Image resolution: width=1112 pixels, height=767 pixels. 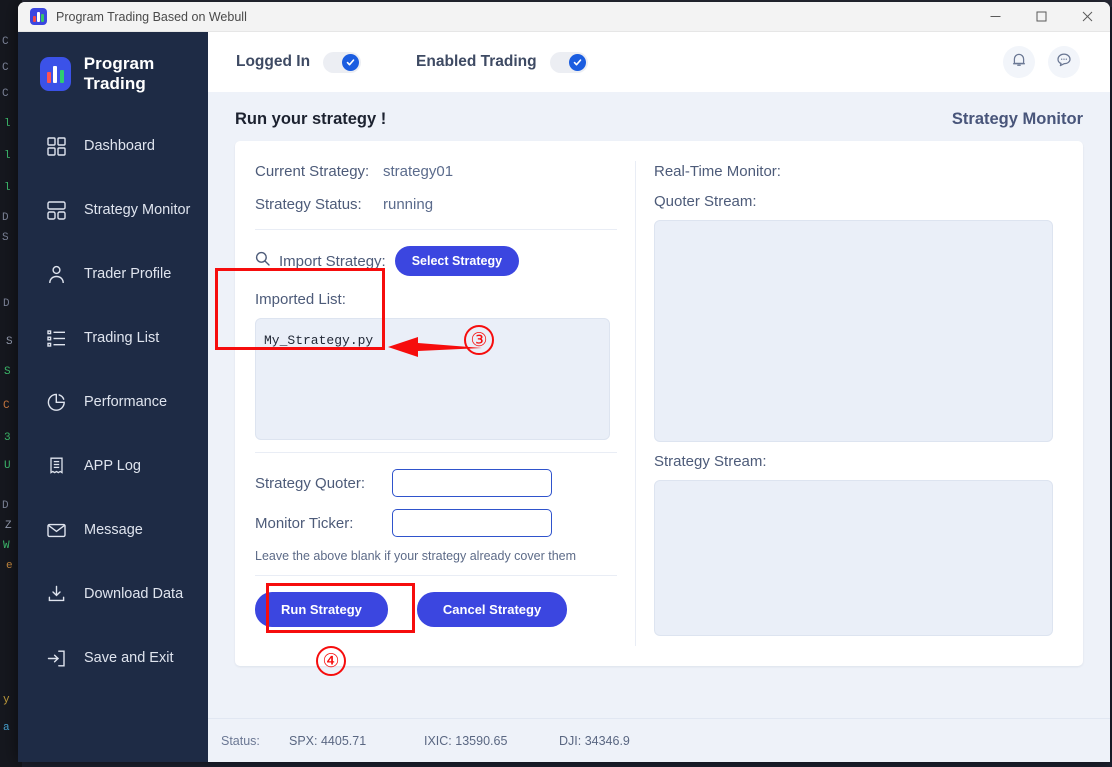 I want to click on sidebar-item-trader-profile: Trader Profile, so click(x=113, y=274).